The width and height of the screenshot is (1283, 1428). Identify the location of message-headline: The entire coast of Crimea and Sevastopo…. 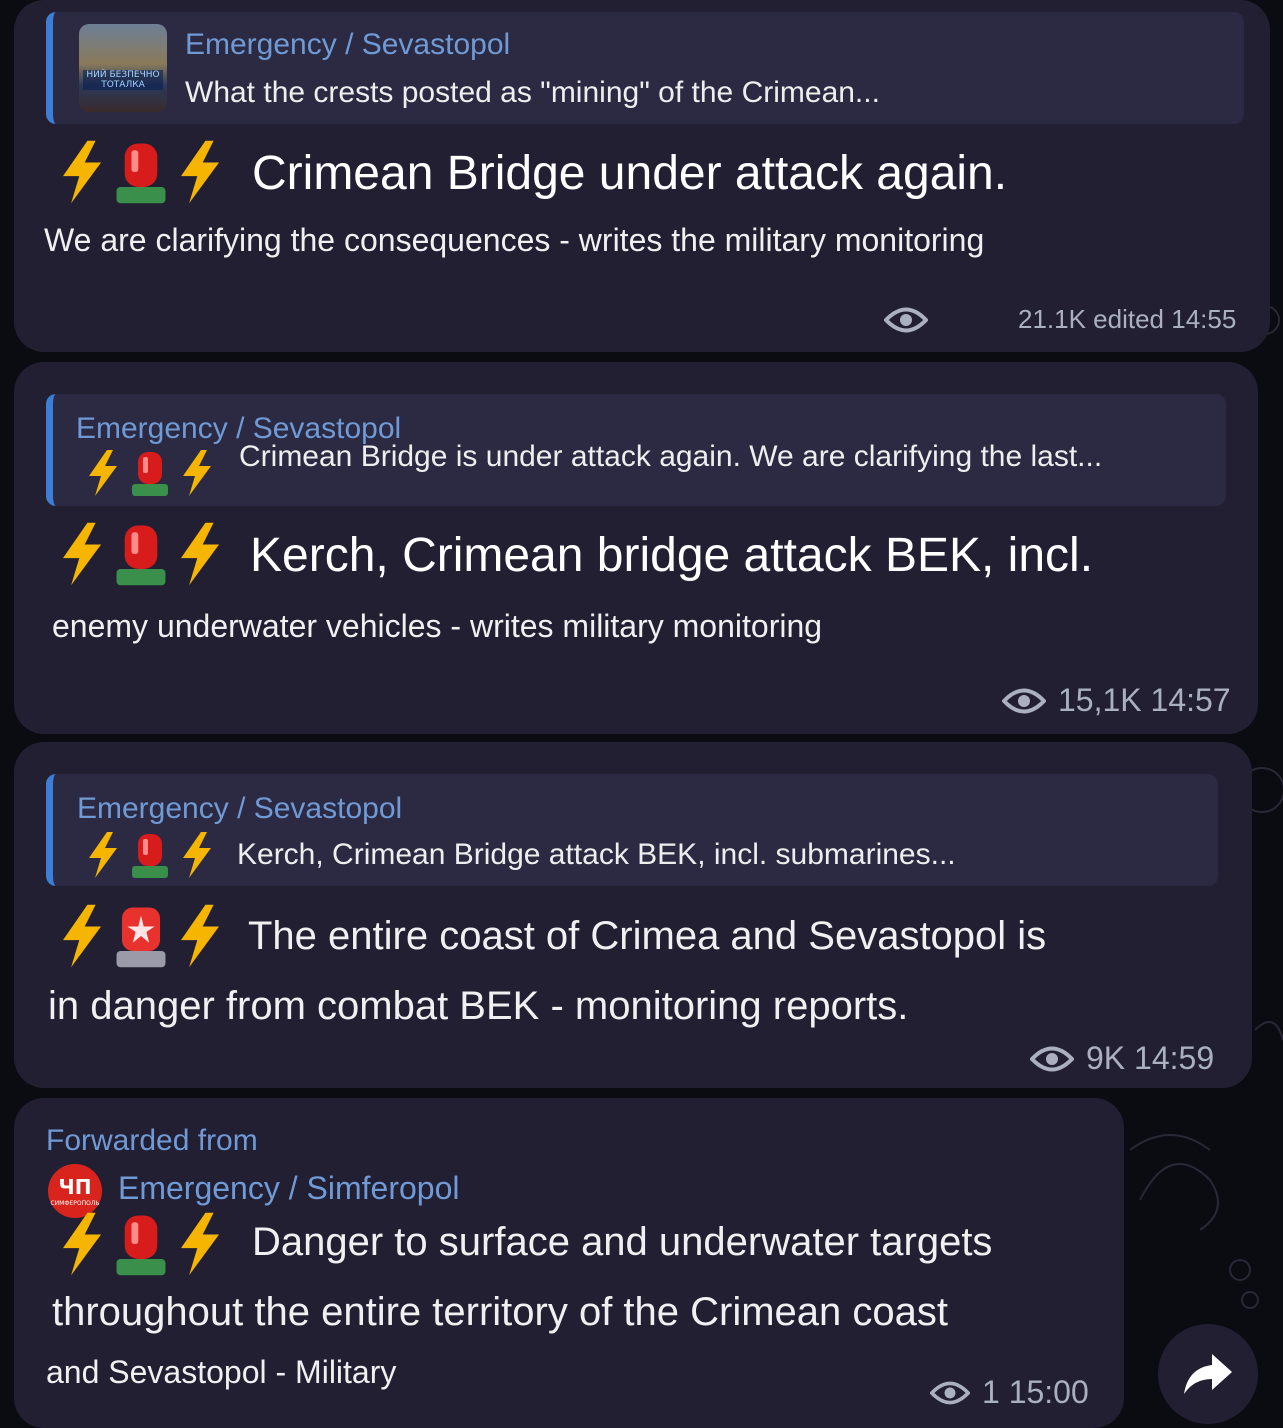
(647, 936).